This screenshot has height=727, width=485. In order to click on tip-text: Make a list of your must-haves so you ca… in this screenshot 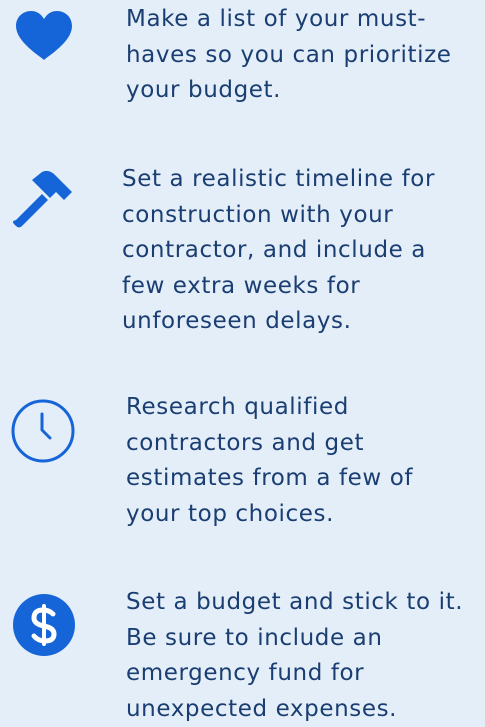, I will do `click(289, 54)`.